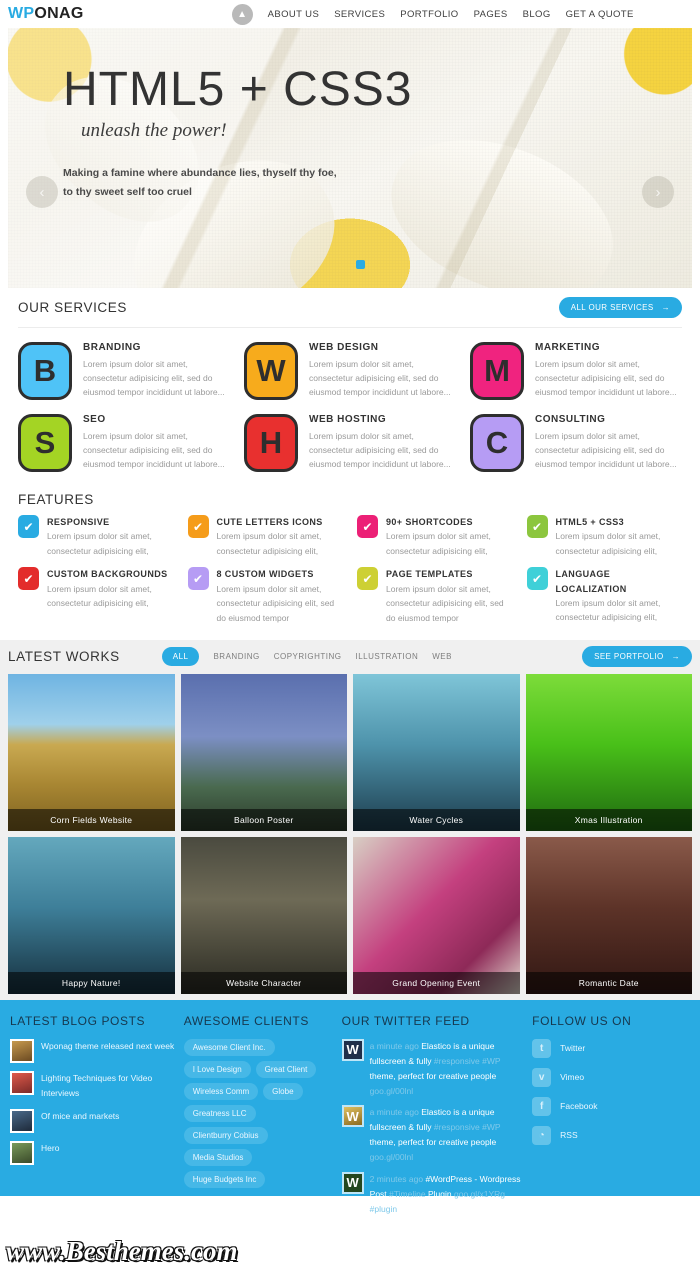 The image size is (700, 1273). What do you see at coordinates (225, 1135) in the screenshot?
I see `client-tag: Clientburry Cobius` at bounding box center [225, 1135].